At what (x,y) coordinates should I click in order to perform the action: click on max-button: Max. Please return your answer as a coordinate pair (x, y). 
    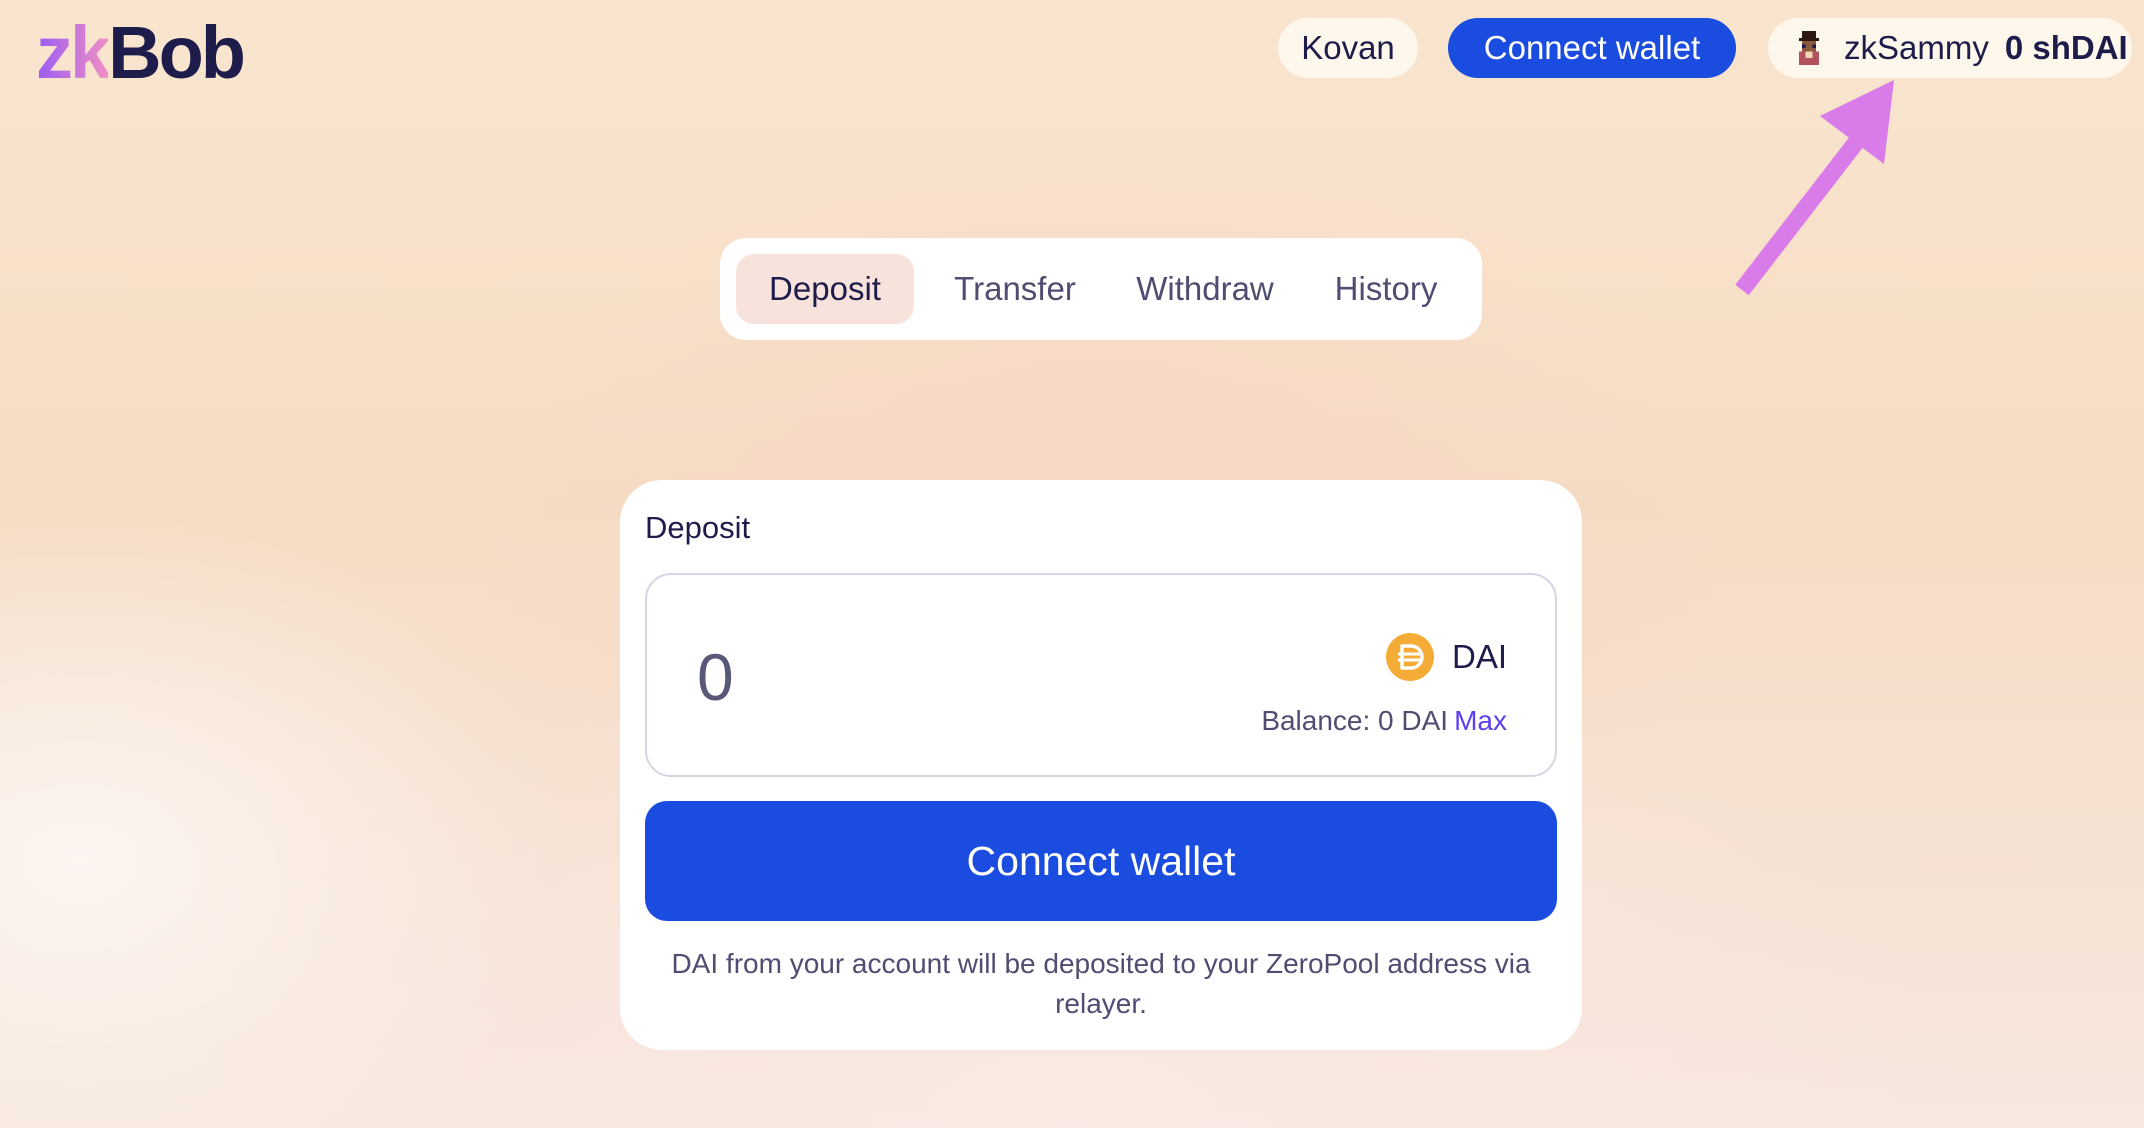
    Looking at the image, I should click on (1480, 720).